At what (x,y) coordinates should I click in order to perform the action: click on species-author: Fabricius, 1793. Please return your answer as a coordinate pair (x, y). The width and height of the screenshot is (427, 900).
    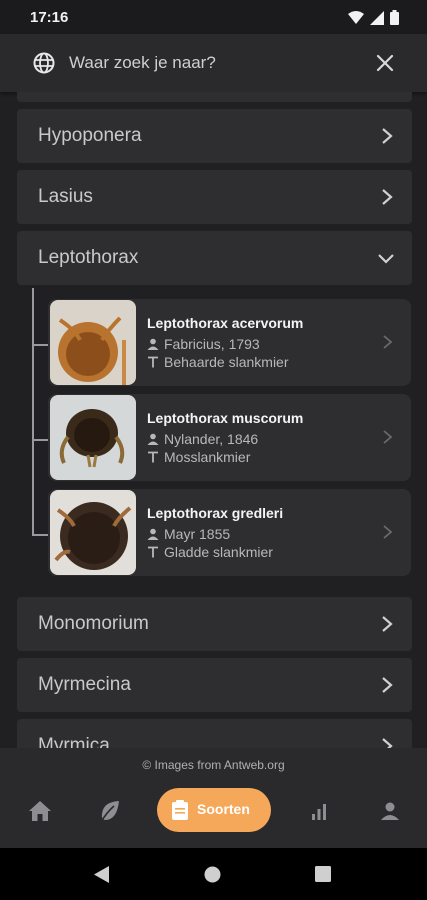
    Looking at the image, I should click on (212, 344).